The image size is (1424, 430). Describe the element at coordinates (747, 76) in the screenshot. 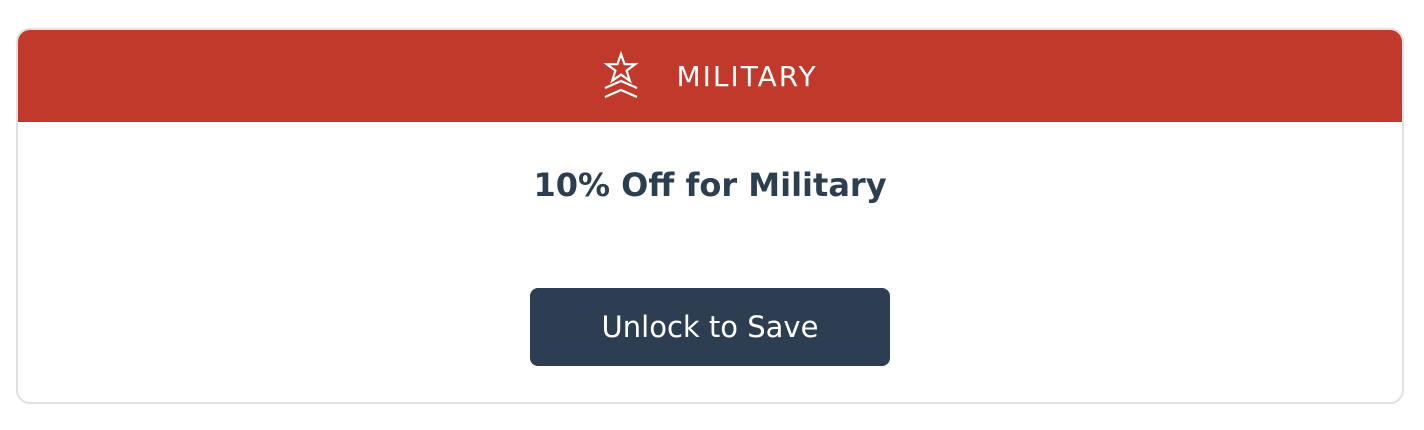

I see `card-header-title: MILITARY` at that location.